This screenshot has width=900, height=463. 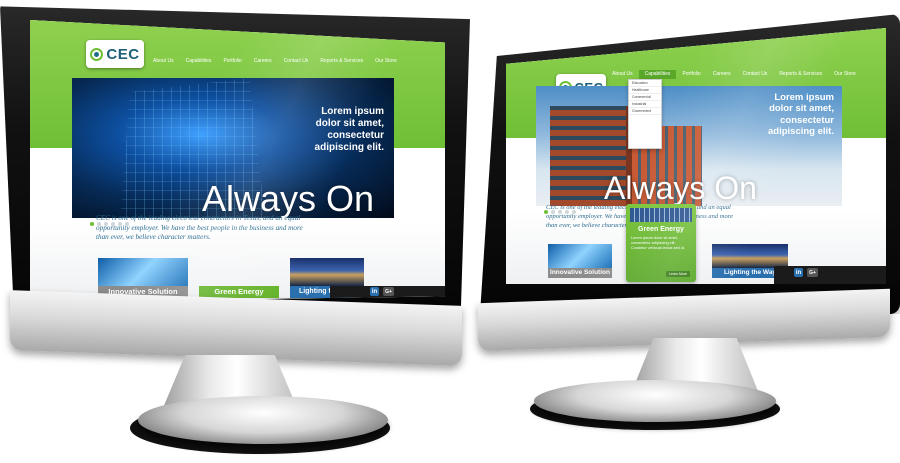 I want to click on logo-icon, so click(x=97, y=54).